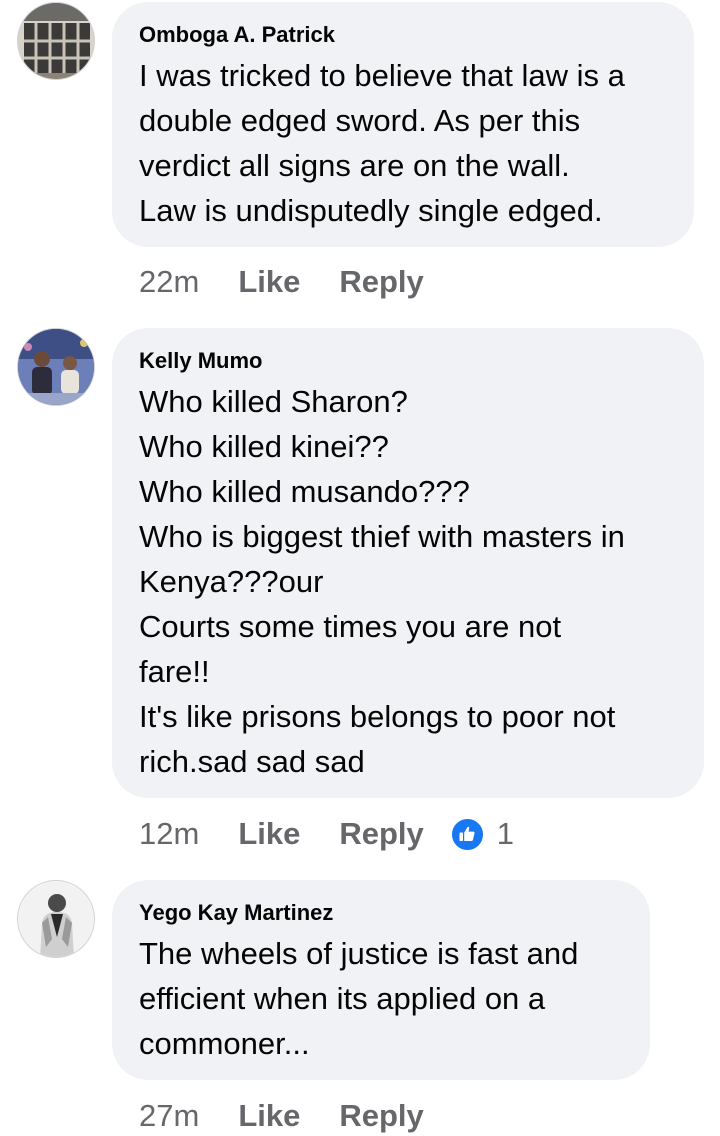  Describe the element at coordinates (174, 671) in the screenshot. I see `comment-line: fare!!` at that location.